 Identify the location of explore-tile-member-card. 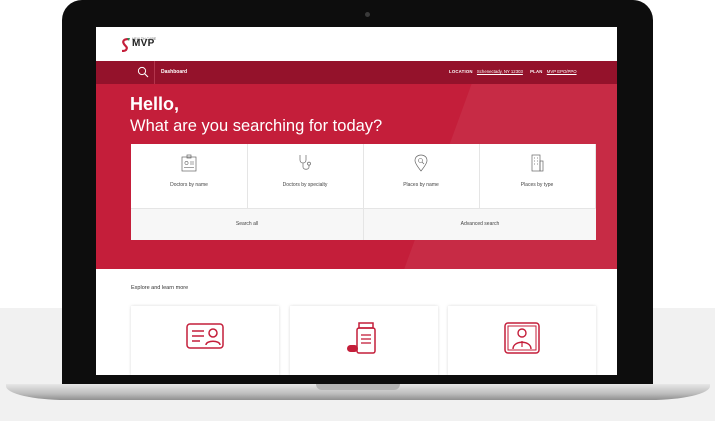
(205, 340).